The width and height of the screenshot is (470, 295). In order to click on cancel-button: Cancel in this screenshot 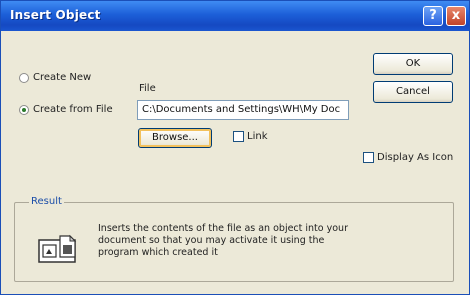, I will do `click(413, 92)`.